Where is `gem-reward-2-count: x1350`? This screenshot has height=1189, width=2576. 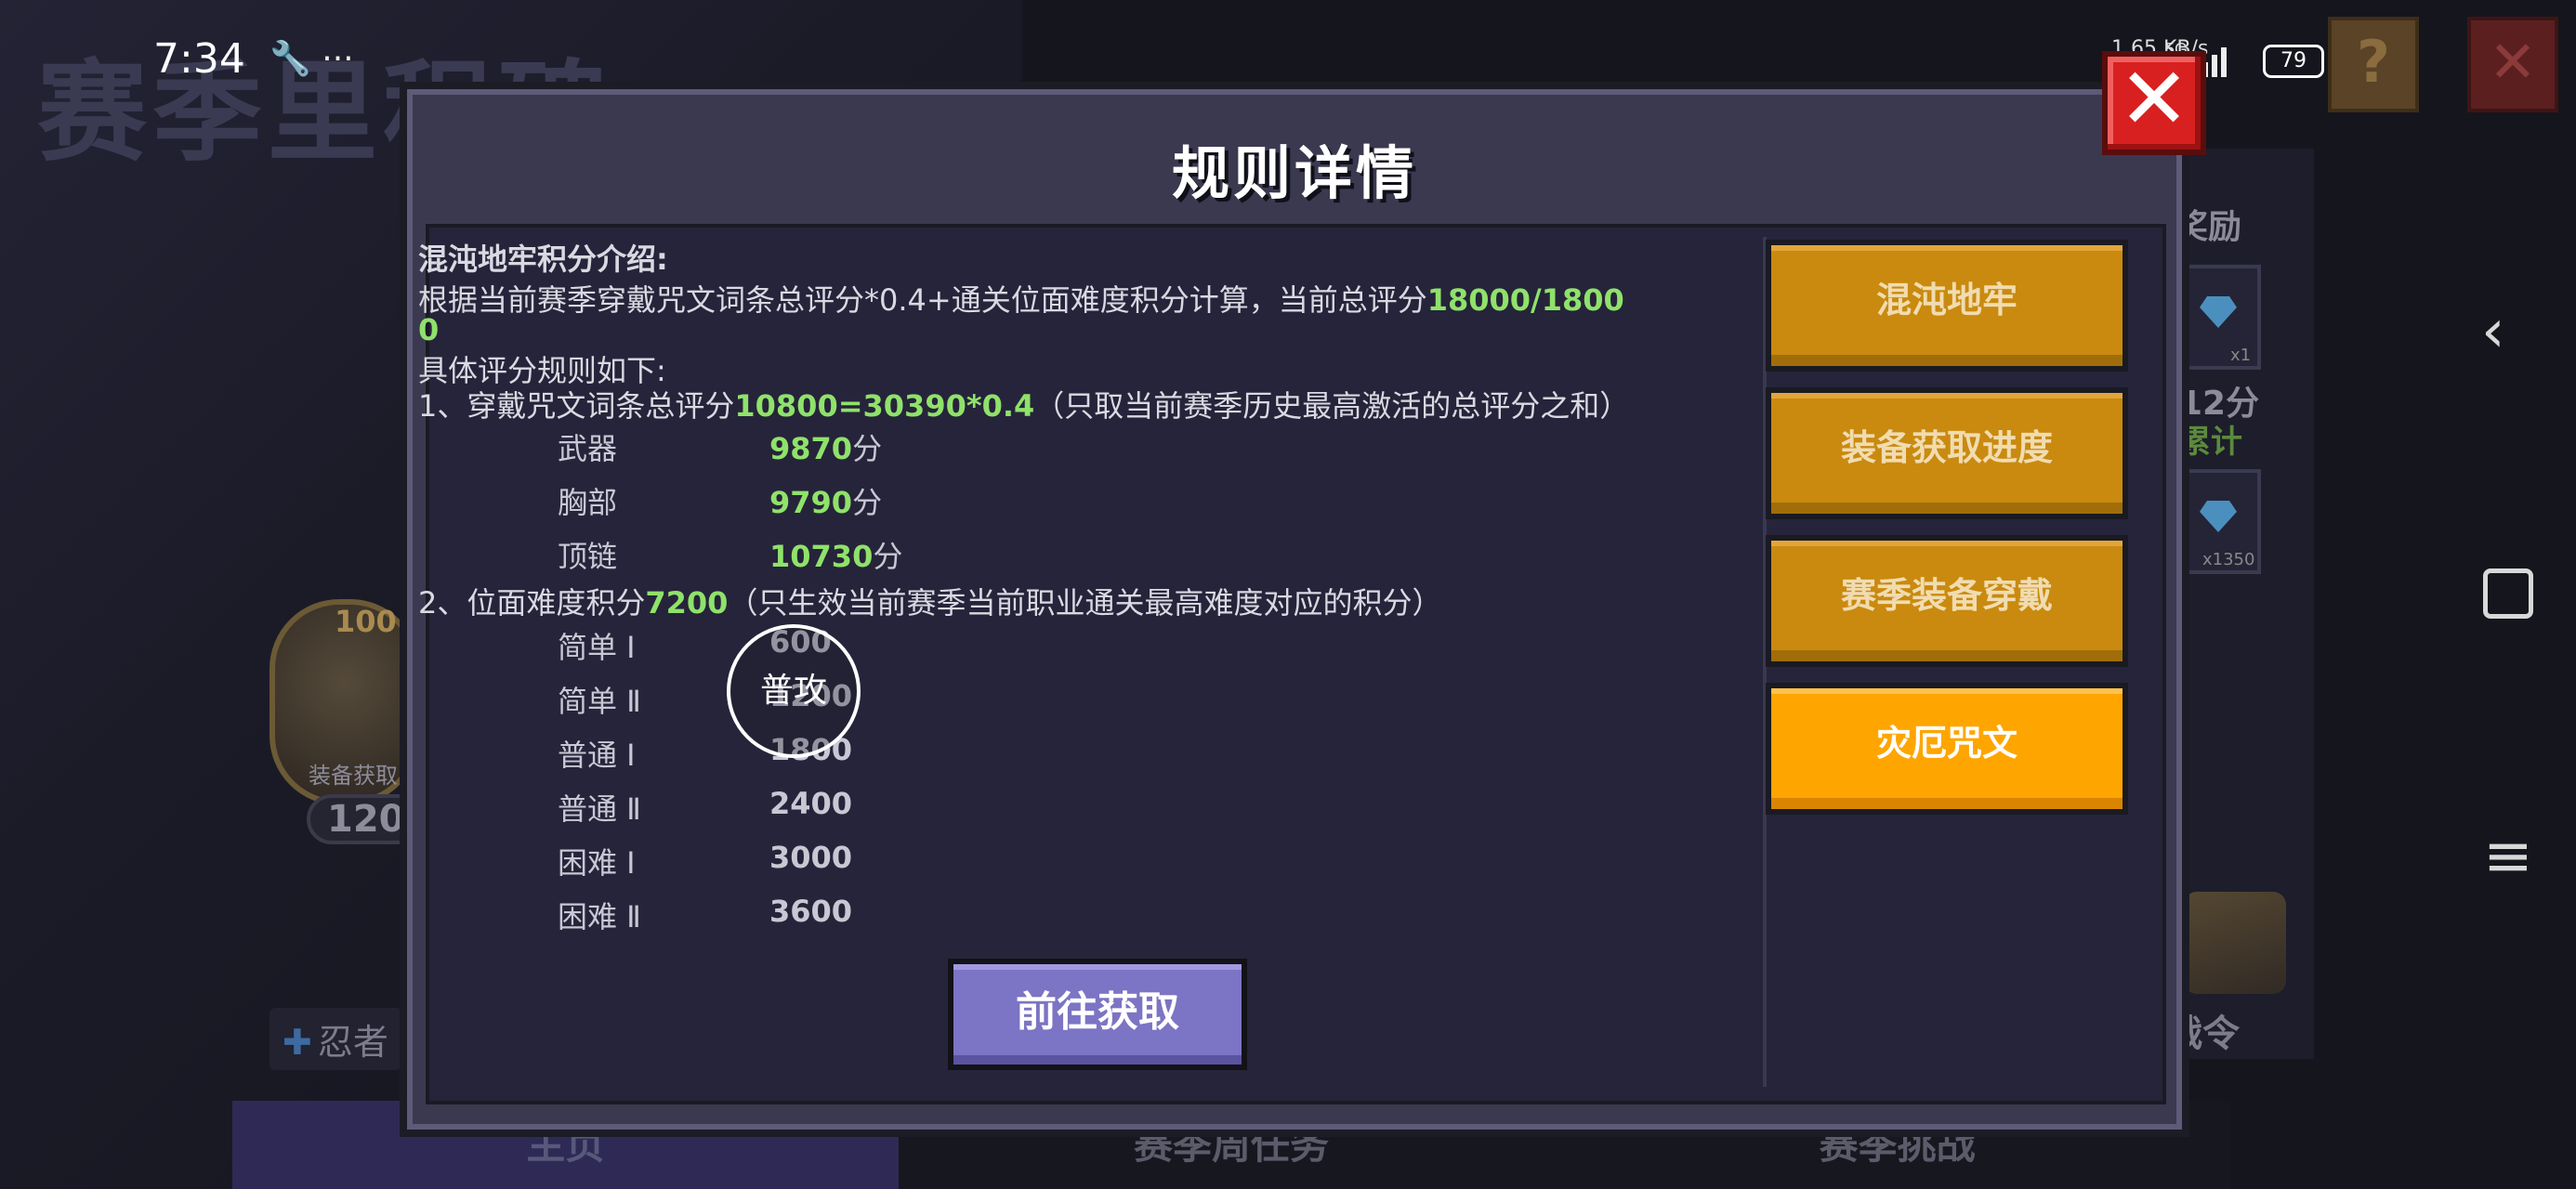 gem-reward-2-count: x1350 is located at coordinates (2228, 559).